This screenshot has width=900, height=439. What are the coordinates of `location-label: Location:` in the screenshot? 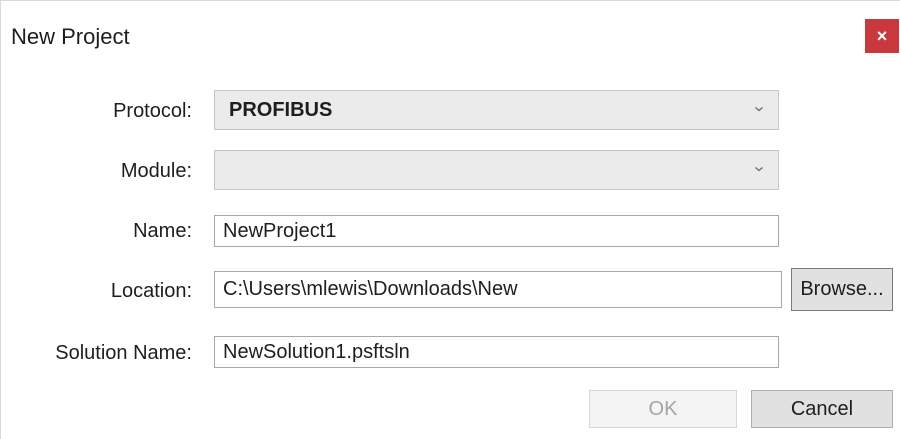 It's located at (151, 291).